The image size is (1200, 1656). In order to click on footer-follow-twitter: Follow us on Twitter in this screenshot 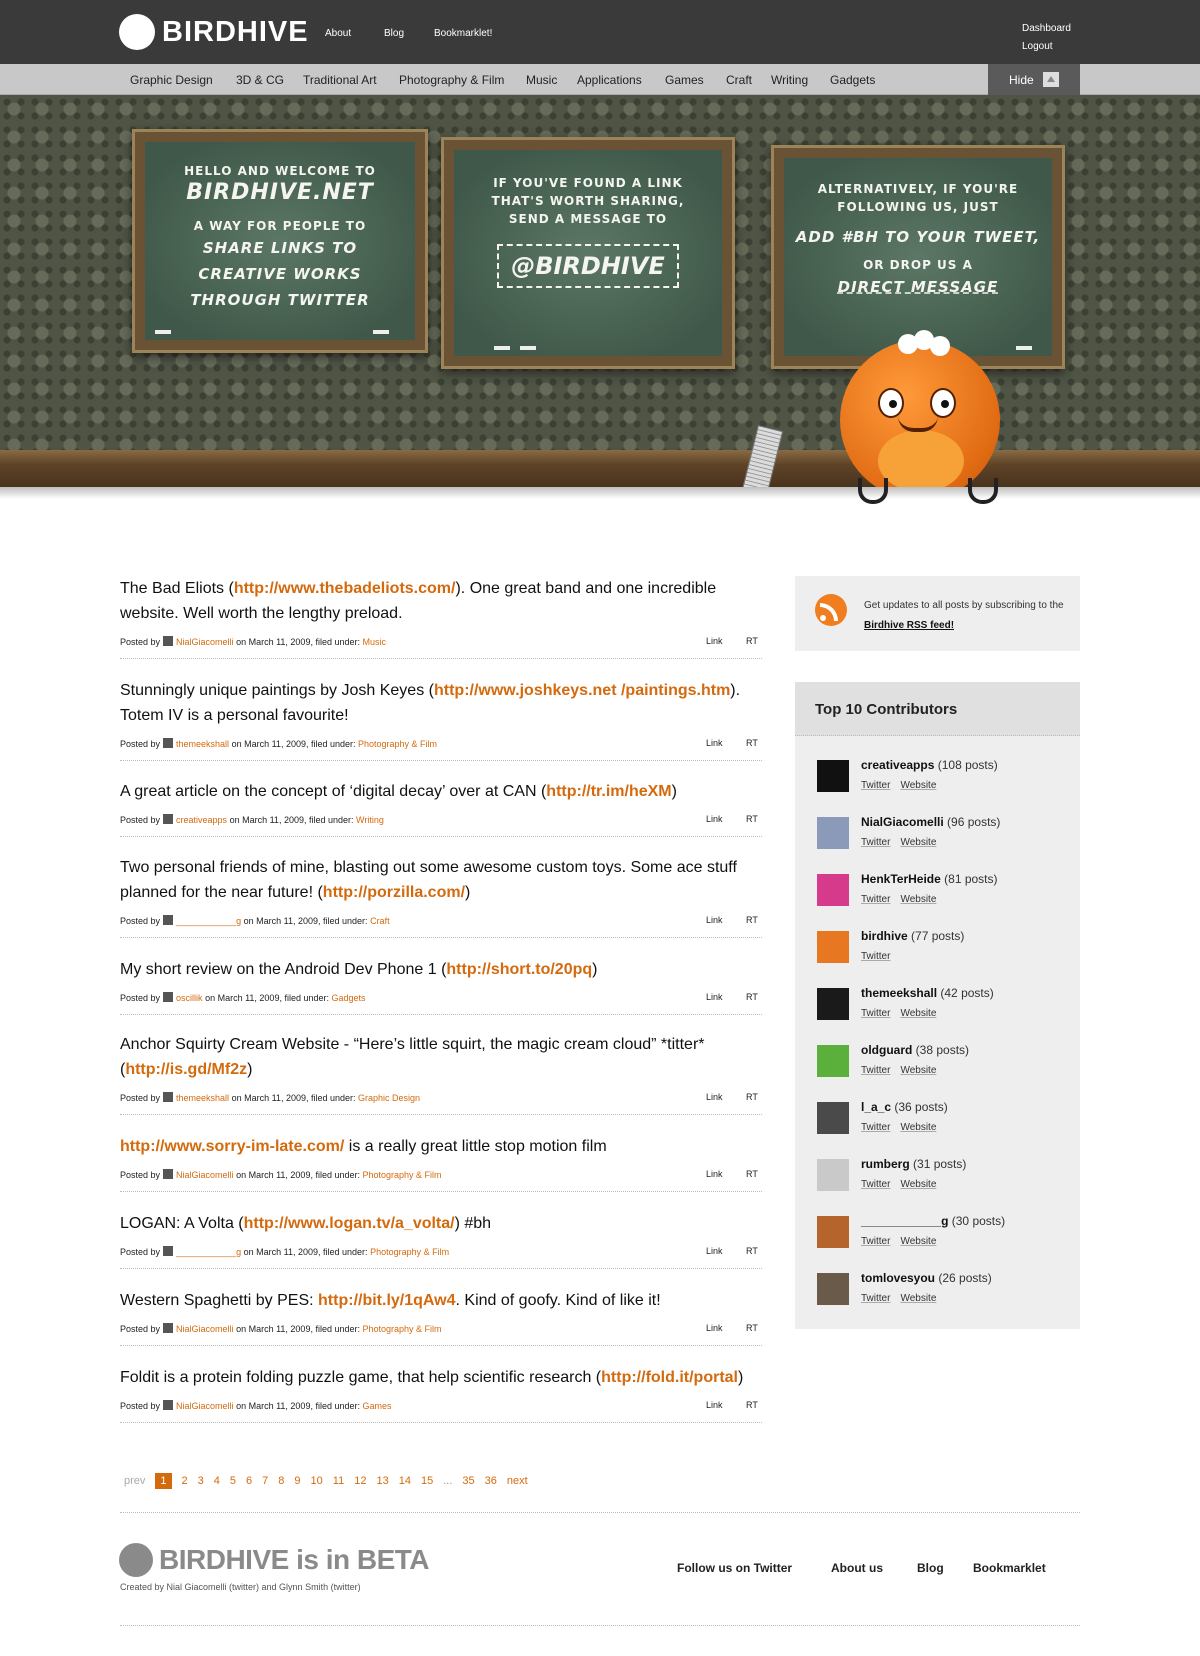, I will do `click(734, 1568)`.